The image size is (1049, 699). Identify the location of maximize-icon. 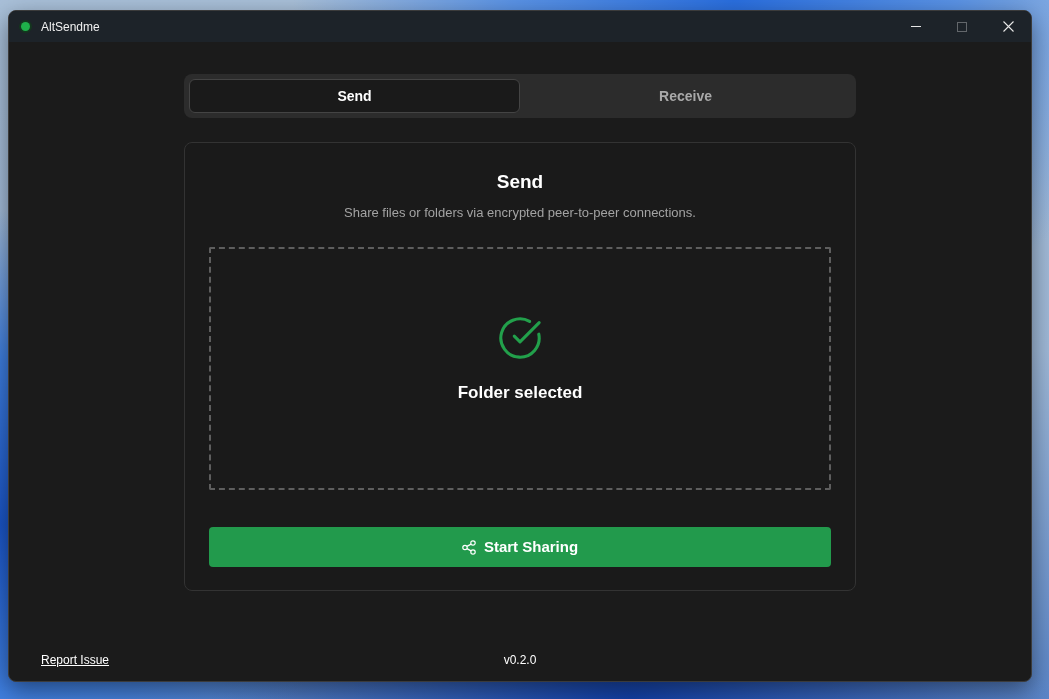
(962, 26).